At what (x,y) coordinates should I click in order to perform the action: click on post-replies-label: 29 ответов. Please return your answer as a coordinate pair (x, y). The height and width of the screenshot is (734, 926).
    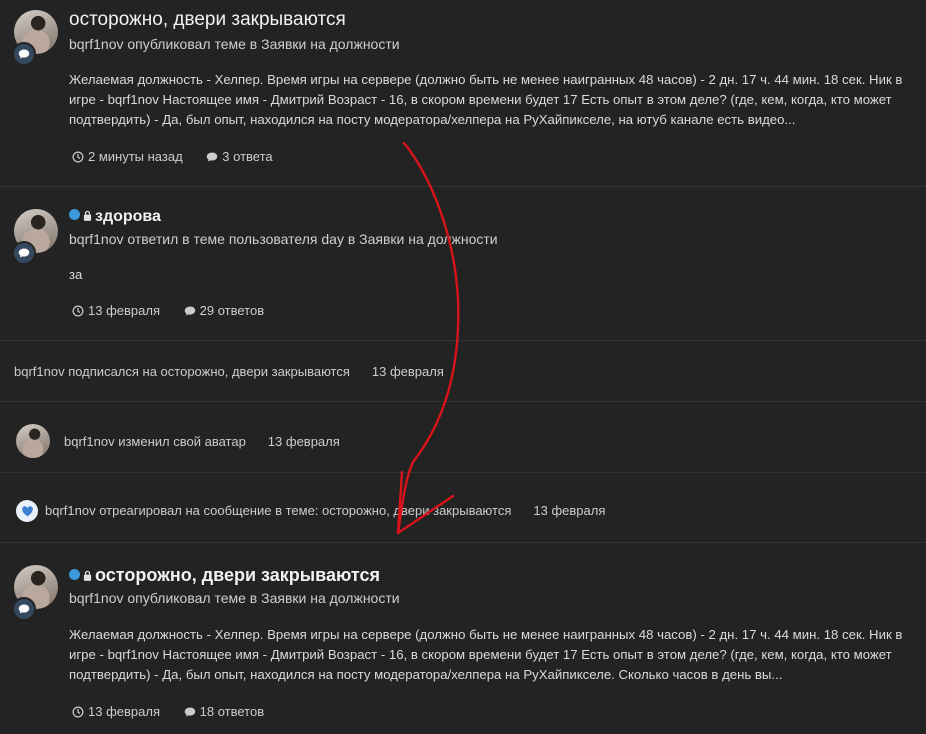
    Looking at the image, I should click on (232, 310).